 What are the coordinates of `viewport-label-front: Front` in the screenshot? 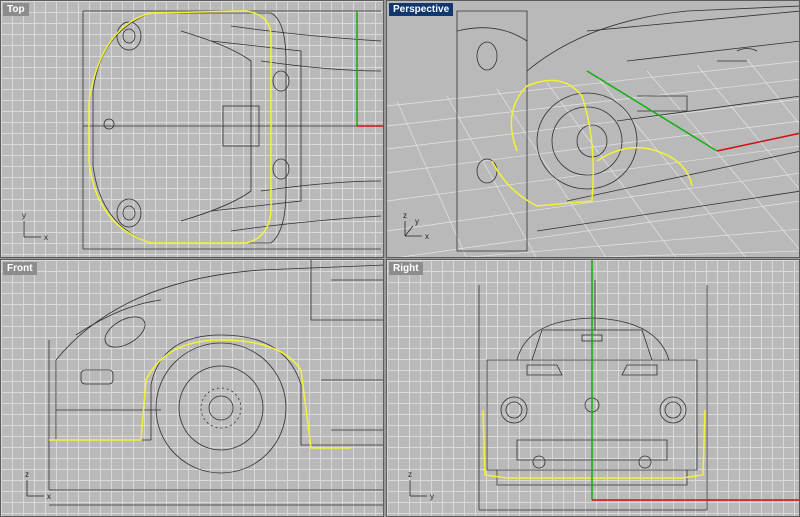 It's located at (20, 268).